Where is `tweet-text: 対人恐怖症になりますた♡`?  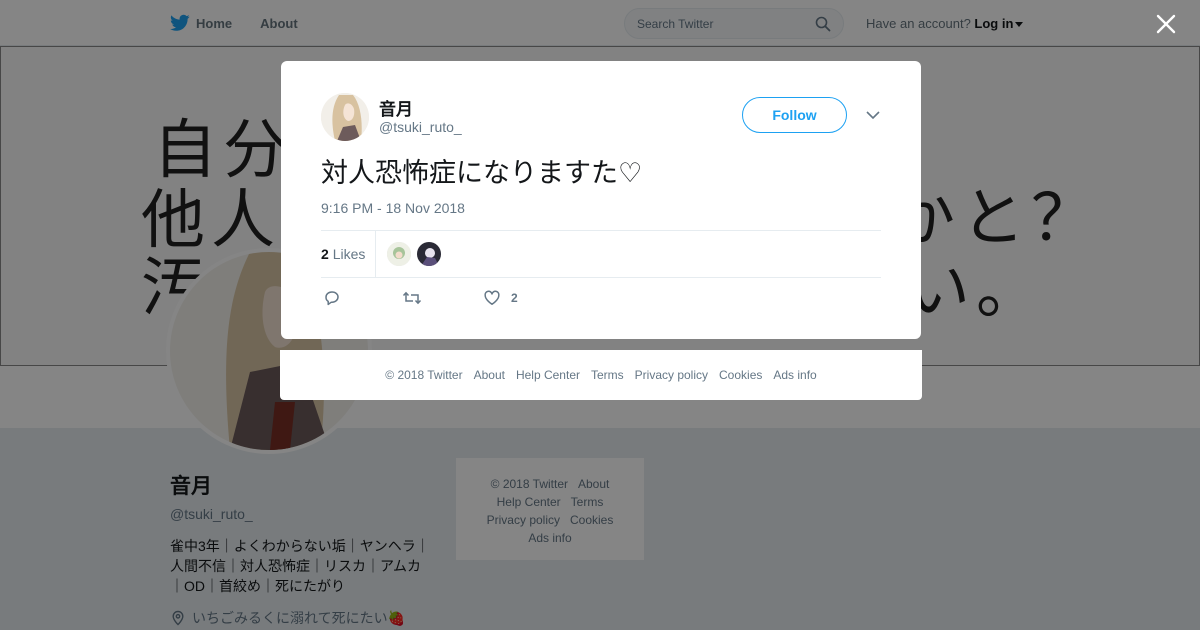
tweet-text: 対人恐怖症になりますた♡ is located at coordinates (482, 173).